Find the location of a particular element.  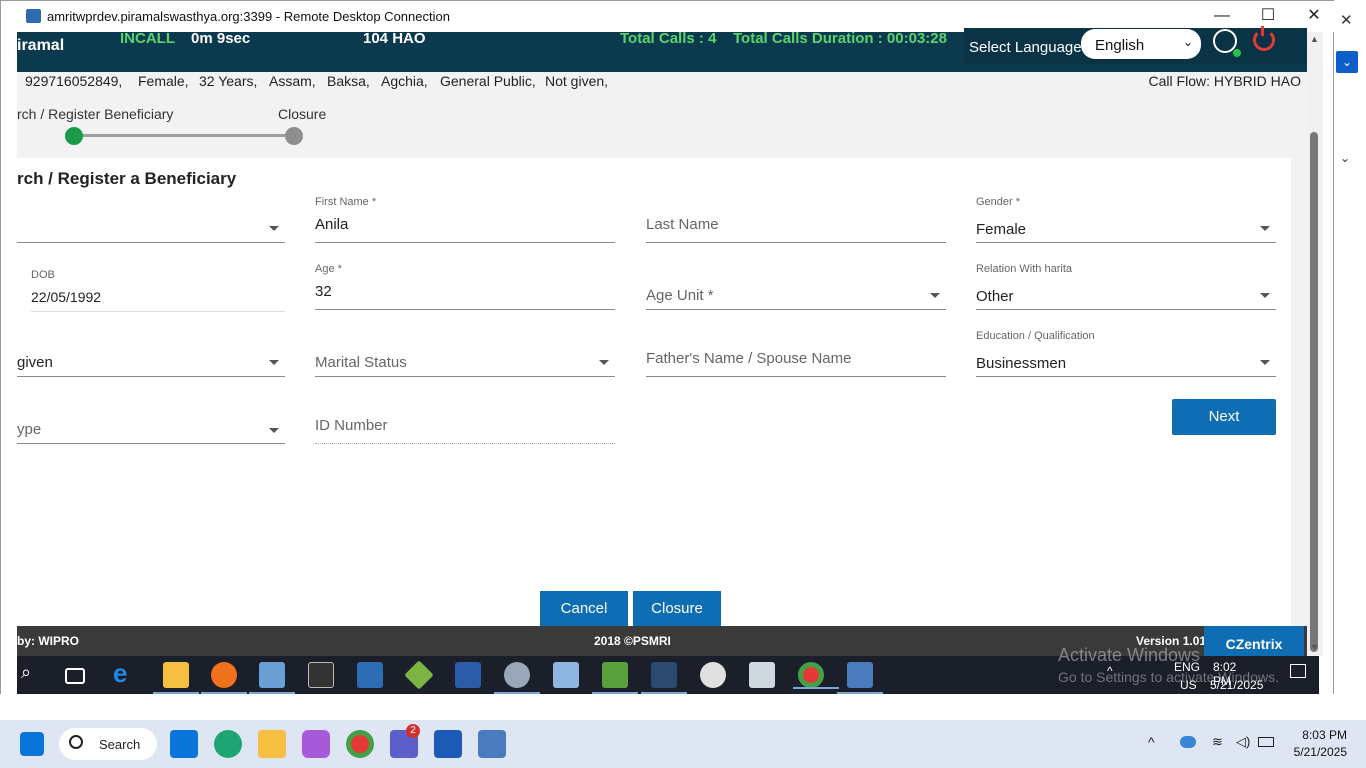

income-status-value: given is located at coordinates (35, 362).